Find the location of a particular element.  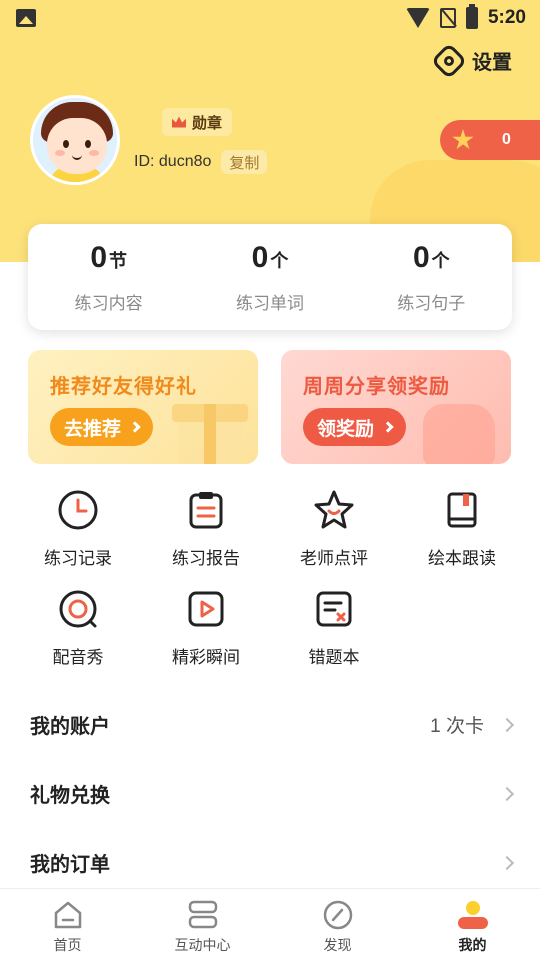

menu-label: 礼物兑换 is located at coordinates (70, 796).